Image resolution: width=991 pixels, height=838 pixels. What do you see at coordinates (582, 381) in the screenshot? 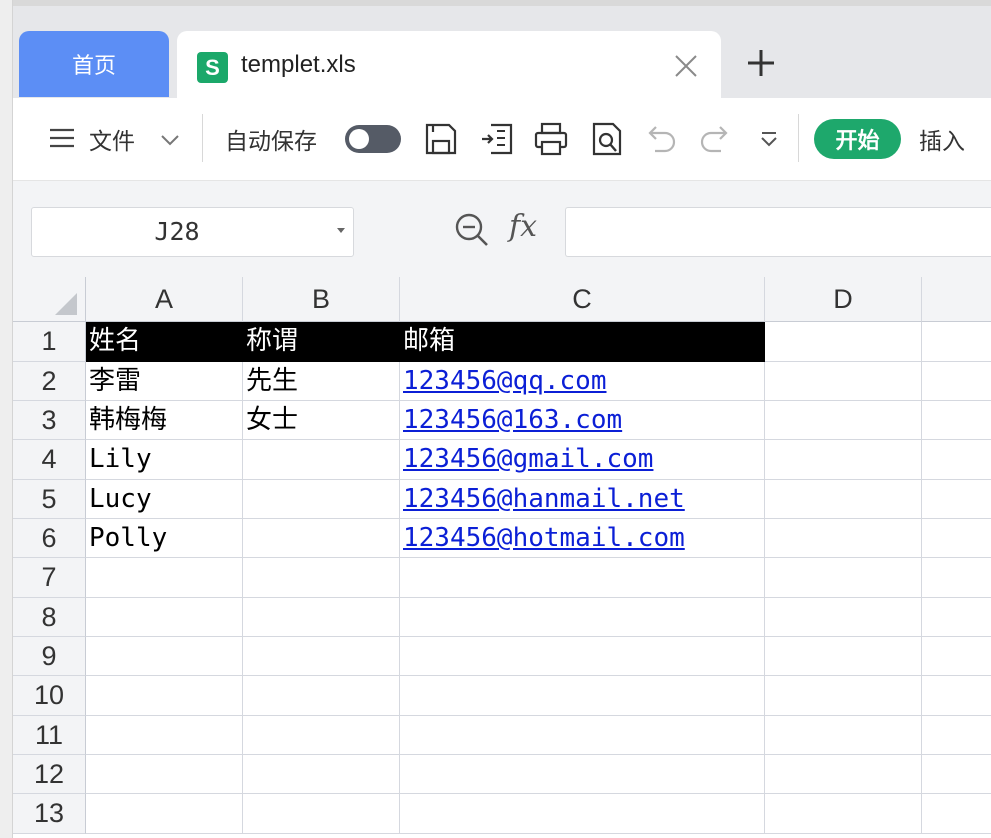
I see `email-link-cell: 123456@qq.com` at bounding box center [582, 381].